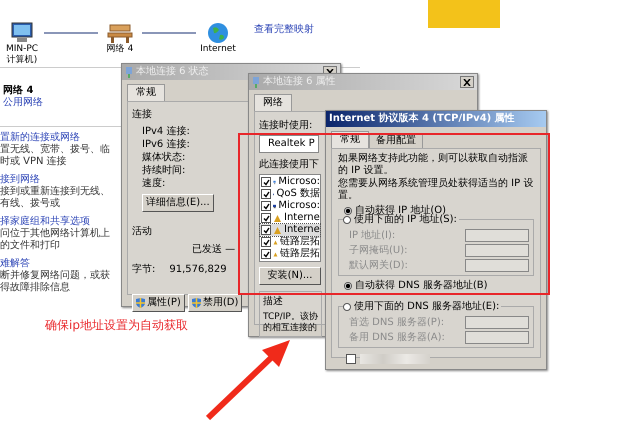 Image resolution: width=629 pixels, height=429 pixels. What do you see at coordinates (116, 325) in the screenshot?
I see `annotation-caption: 确保ip地址设置为自动获取` at bounding box center [116, 325].